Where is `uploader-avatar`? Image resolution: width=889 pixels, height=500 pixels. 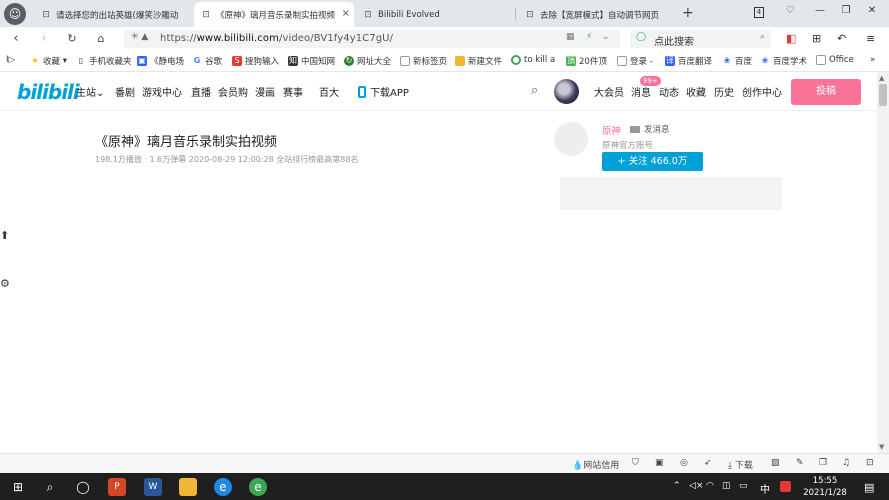
uploader-avatar is located at coordinates (571, 139).